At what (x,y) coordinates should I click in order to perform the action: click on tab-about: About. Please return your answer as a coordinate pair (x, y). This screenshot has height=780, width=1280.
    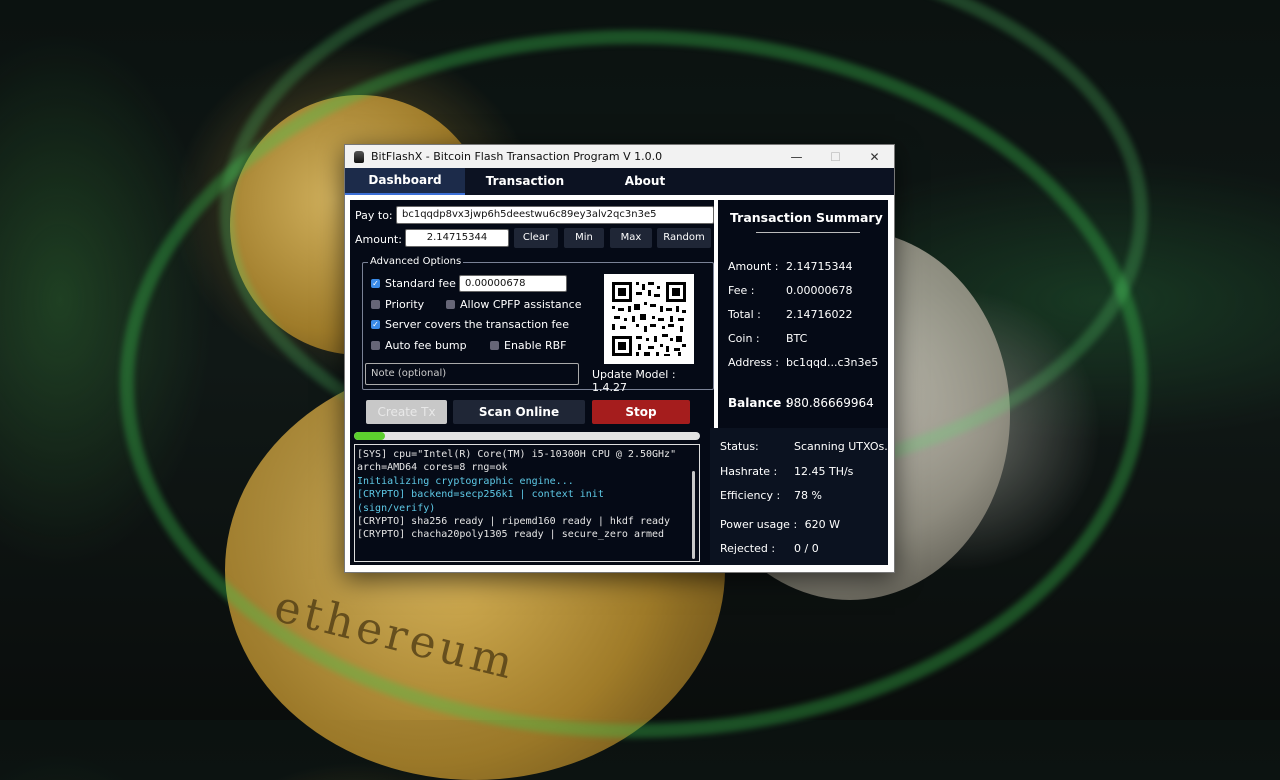
    Looking at the image, I should click on (645, 181).